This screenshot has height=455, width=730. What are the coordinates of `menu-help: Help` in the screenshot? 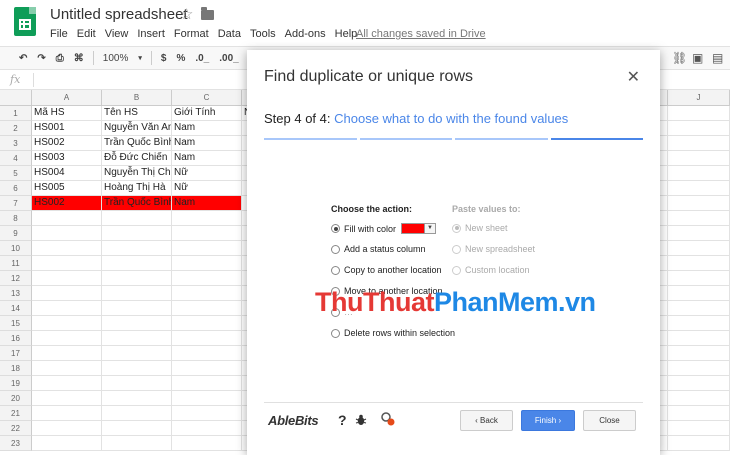 It's located at (346, 34).